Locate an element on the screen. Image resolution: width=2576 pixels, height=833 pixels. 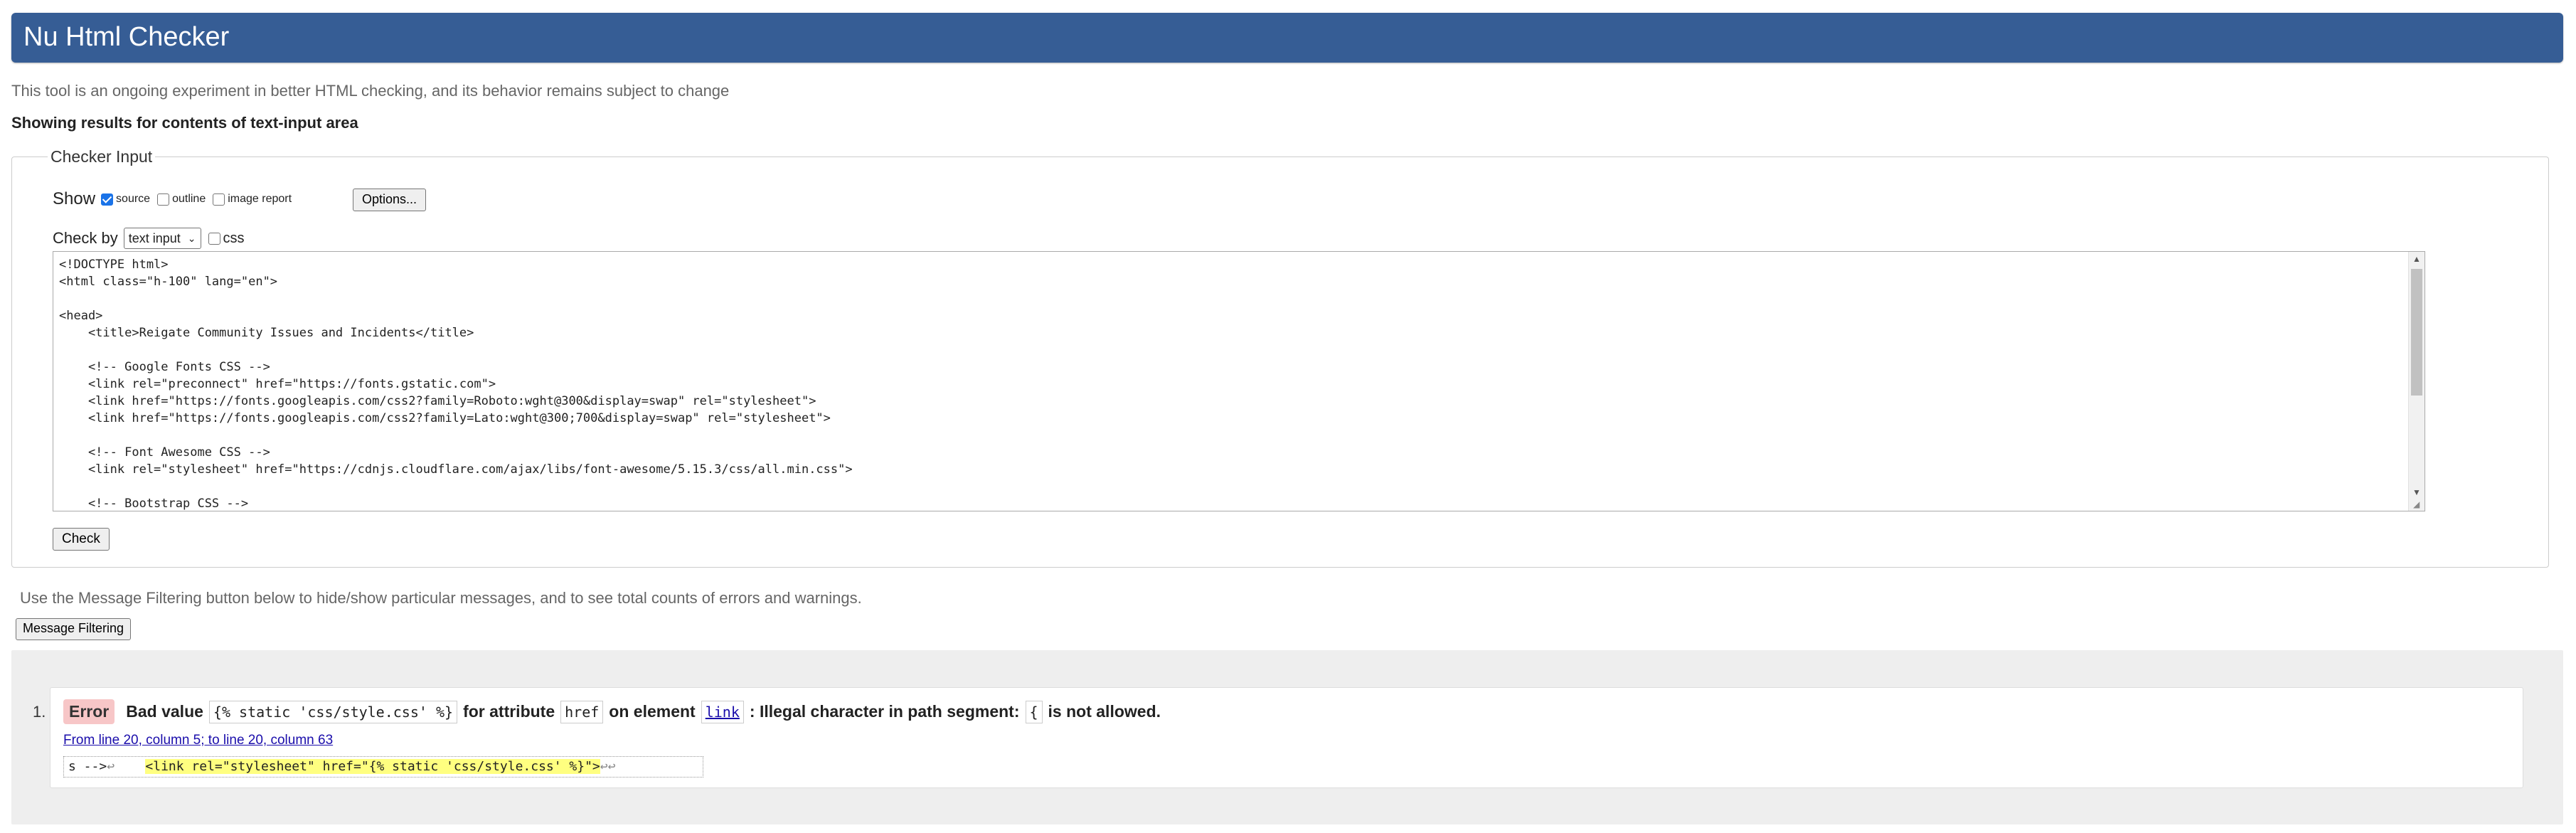
scrollbar-thumb is located at coordinates (2416, 332).